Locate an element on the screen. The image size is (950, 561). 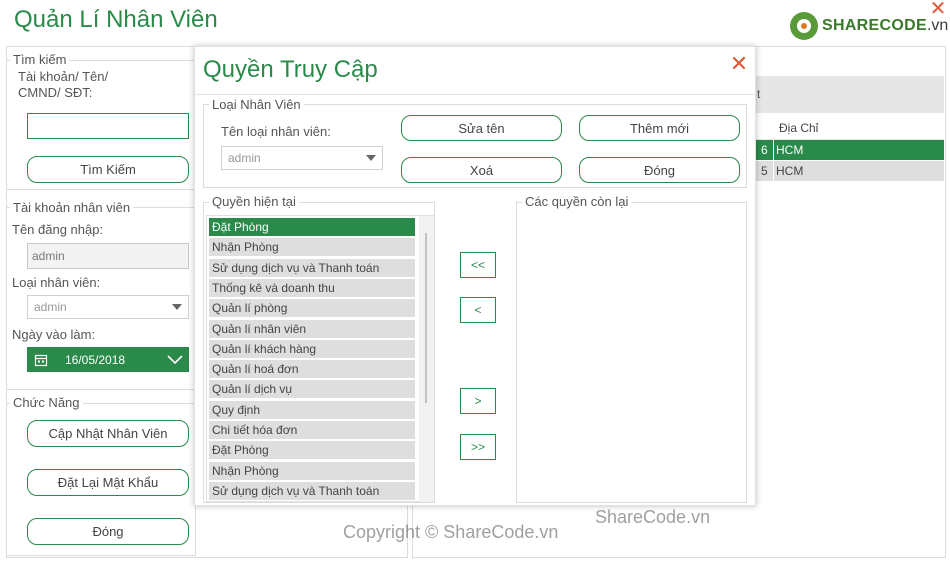
reset-password-button: Đặt Lại Mật Khẩu is located at coordinates (108, 482).